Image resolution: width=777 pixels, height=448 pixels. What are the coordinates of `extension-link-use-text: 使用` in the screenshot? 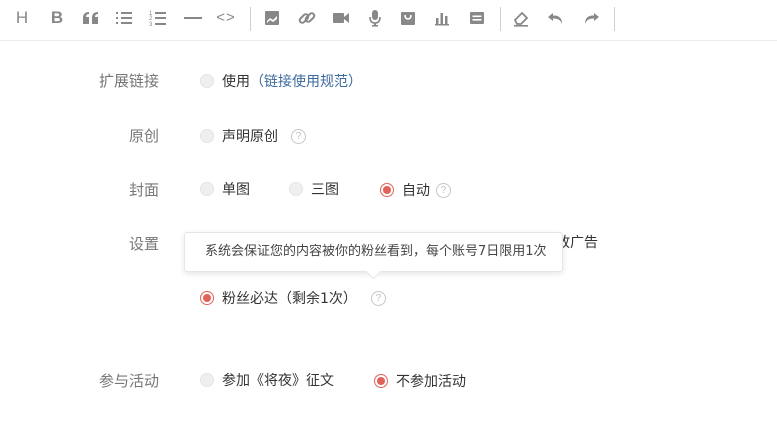 It's located at (236, 82).